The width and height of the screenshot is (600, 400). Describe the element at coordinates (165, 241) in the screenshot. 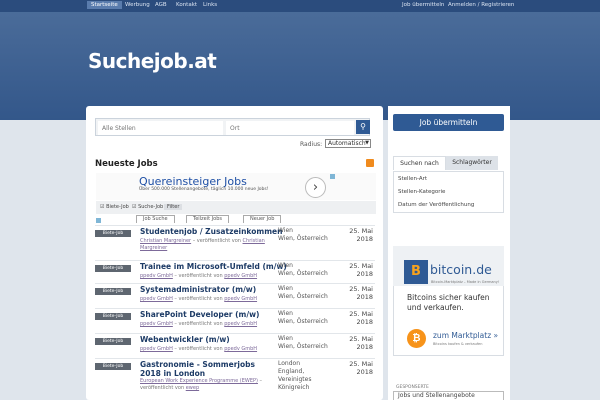

I see `company-link: Christian Margreiner` at that location.